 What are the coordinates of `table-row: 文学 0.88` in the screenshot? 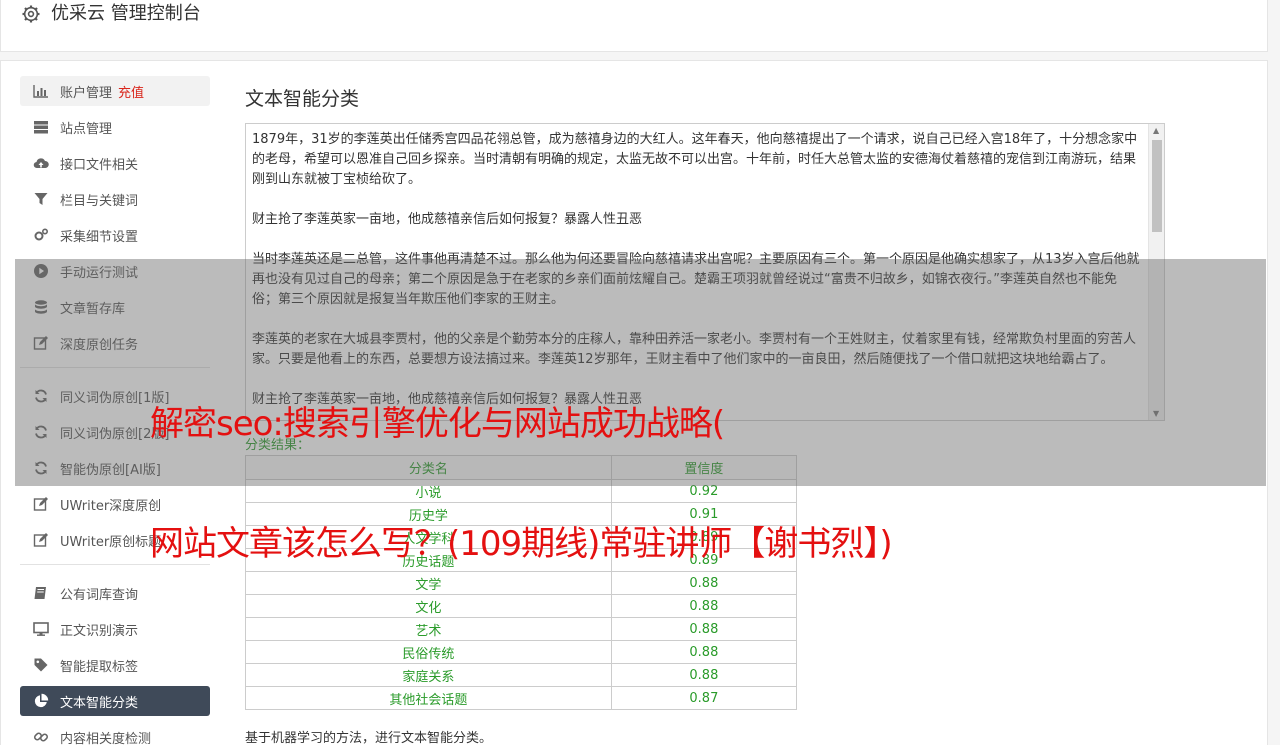 It's located at (521, 583).